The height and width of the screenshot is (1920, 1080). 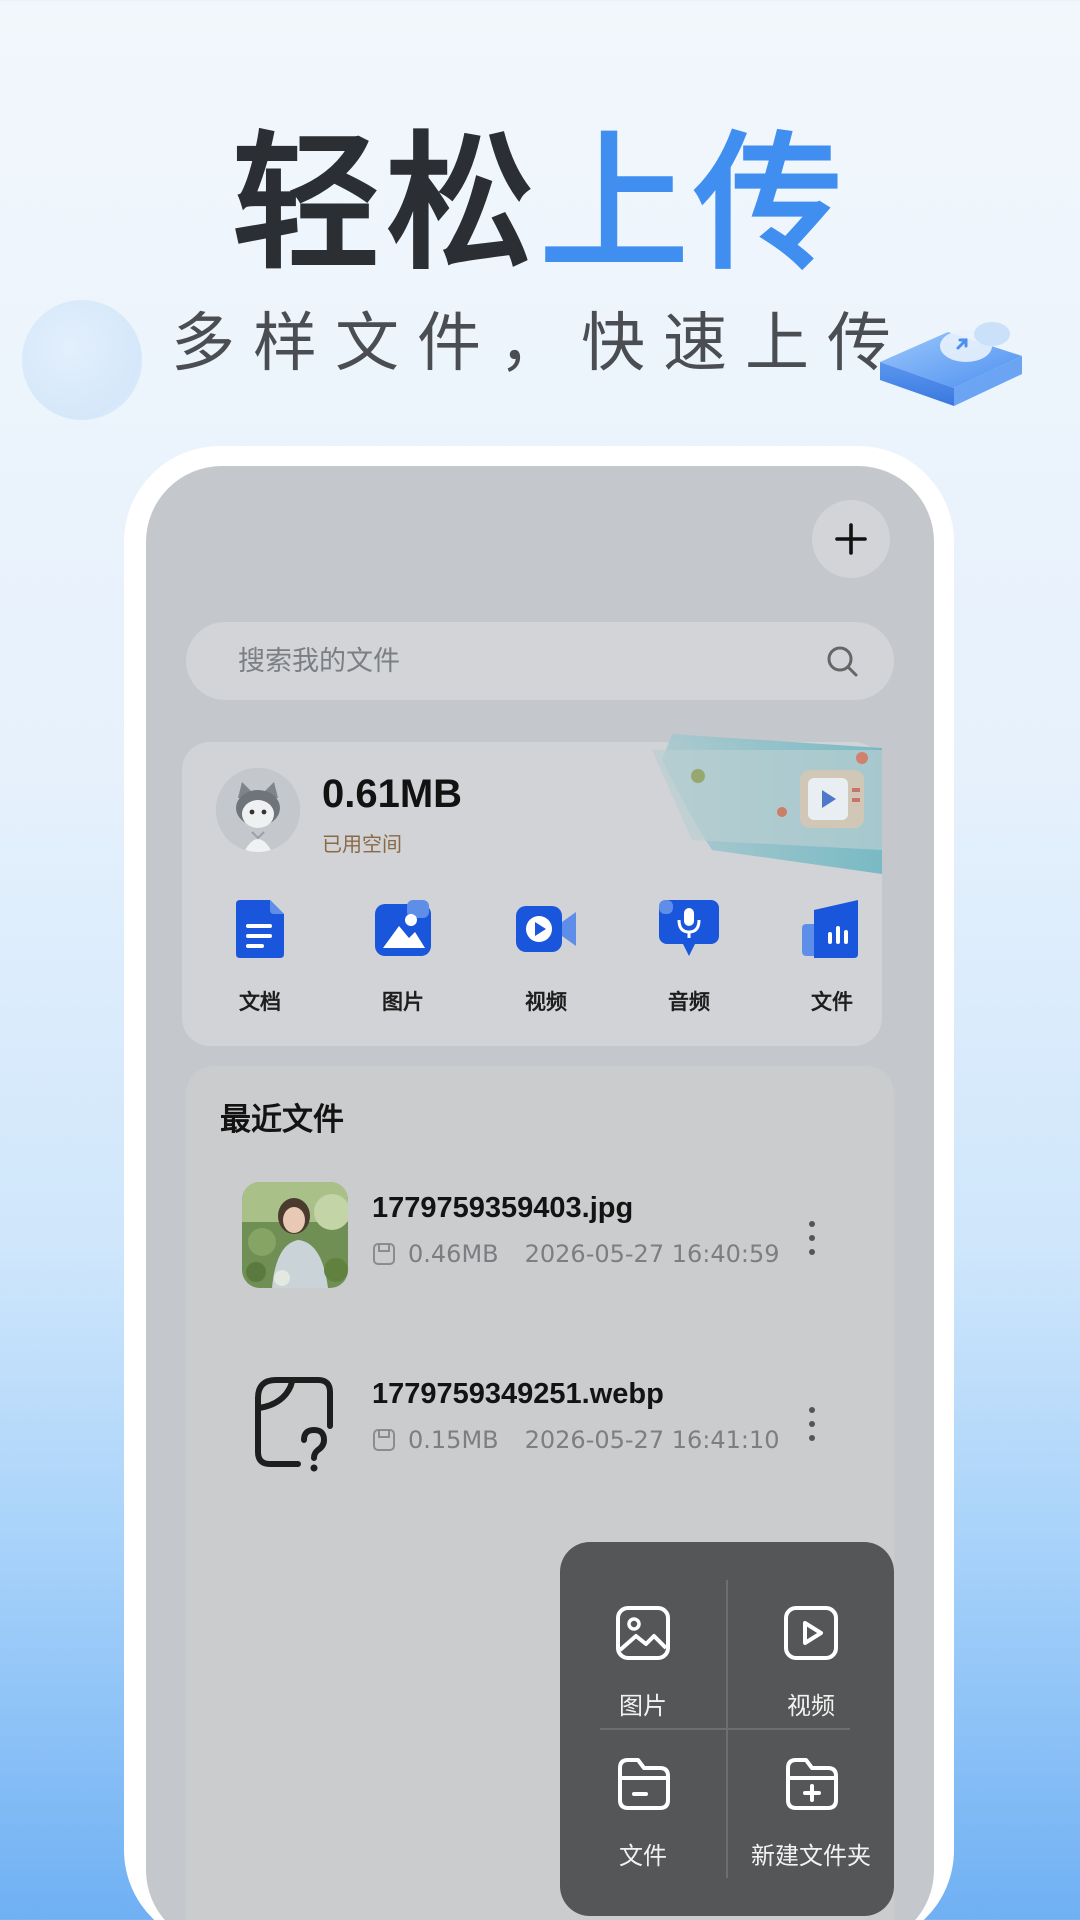 What do you see at coordinates (362, 844) in the screenshot?
I see `storage-used-label: 已用空间` at bounding box center [362, 844].